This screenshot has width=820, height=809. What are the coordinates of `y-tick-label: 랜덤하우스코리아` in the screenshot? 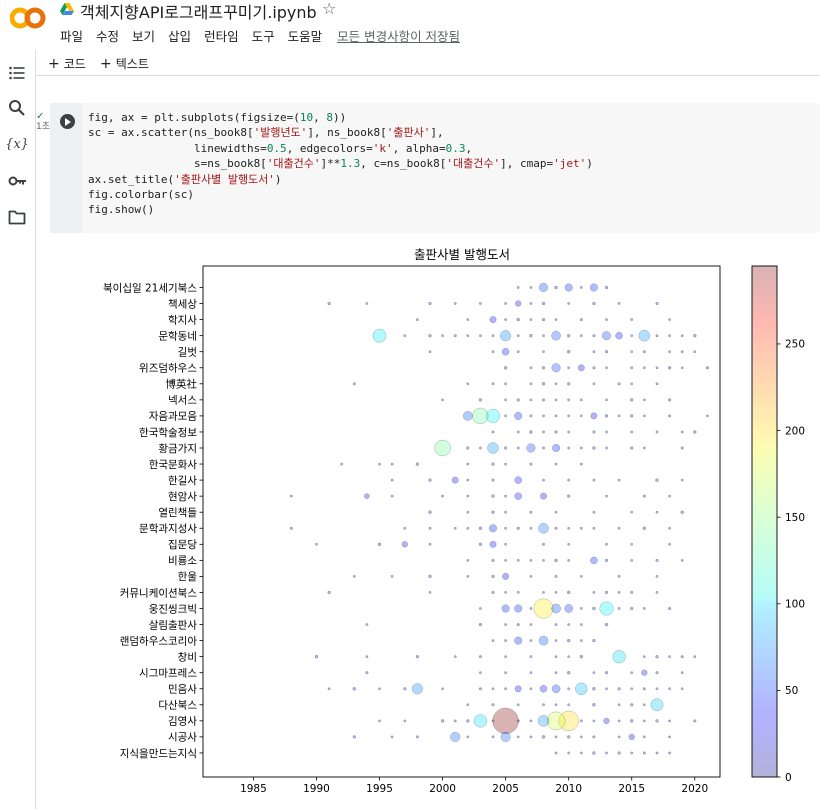 It's located at (159, 640).